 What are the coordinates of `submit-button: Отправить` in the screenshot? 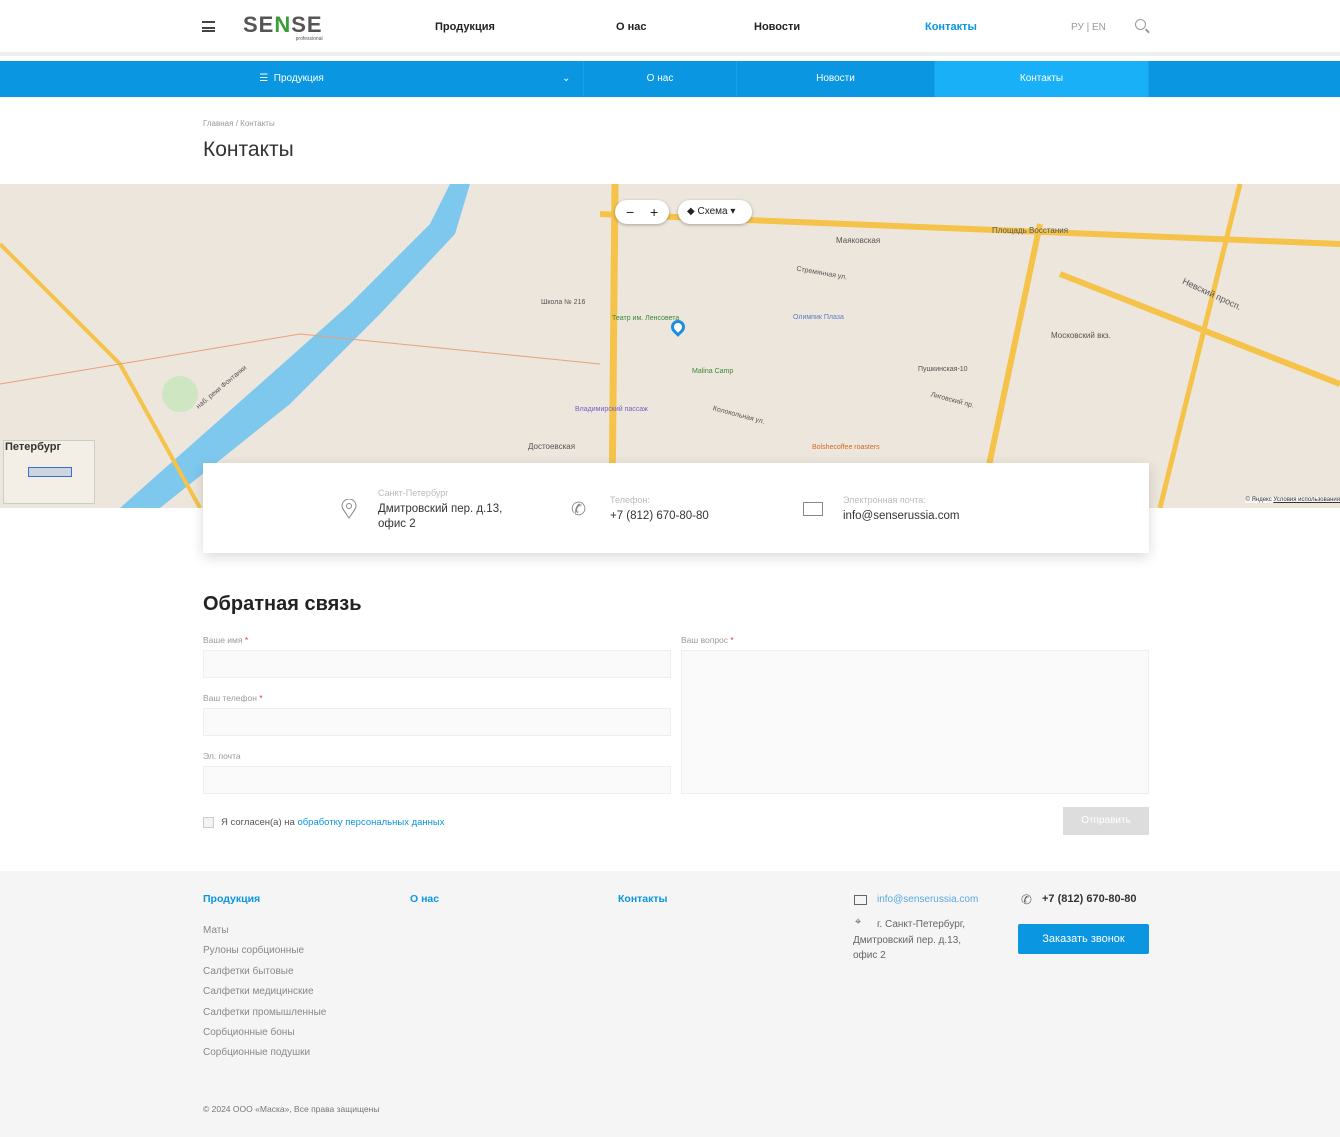 It's located at (1106, 821).